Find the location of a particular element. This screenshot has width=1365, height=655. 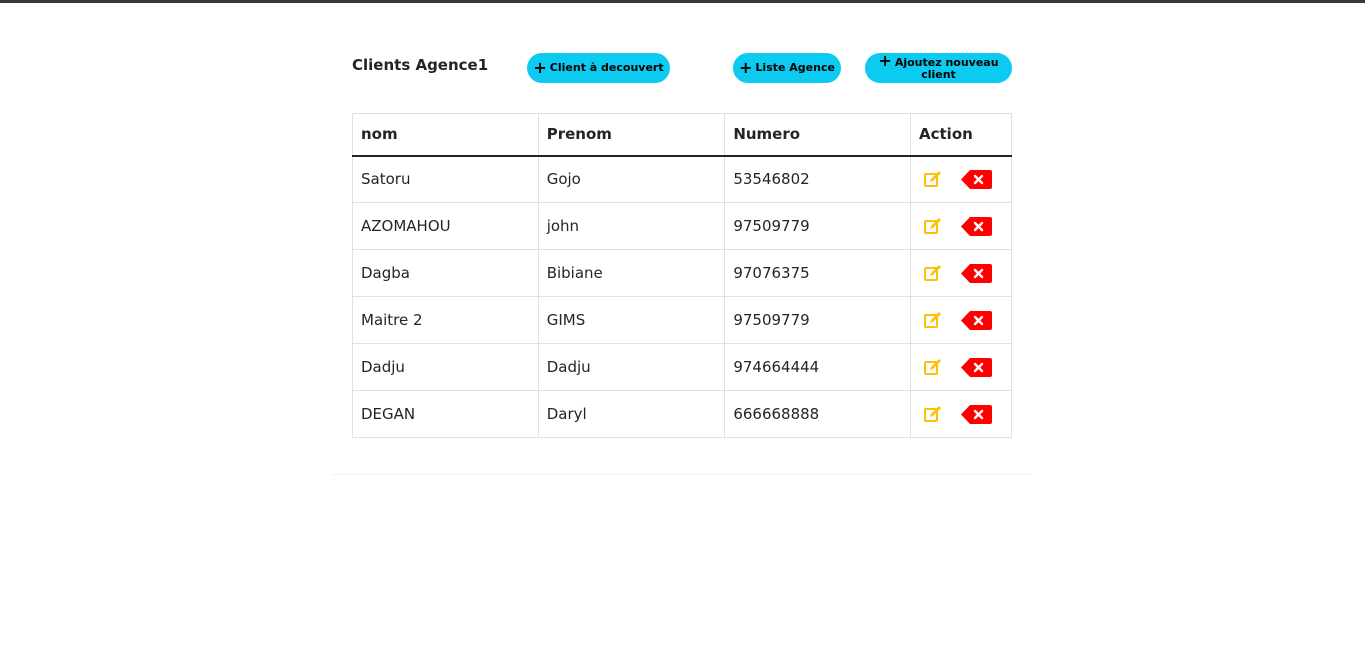

client-discover-button: + Client à decouvert is located at coordinates (598, 68).